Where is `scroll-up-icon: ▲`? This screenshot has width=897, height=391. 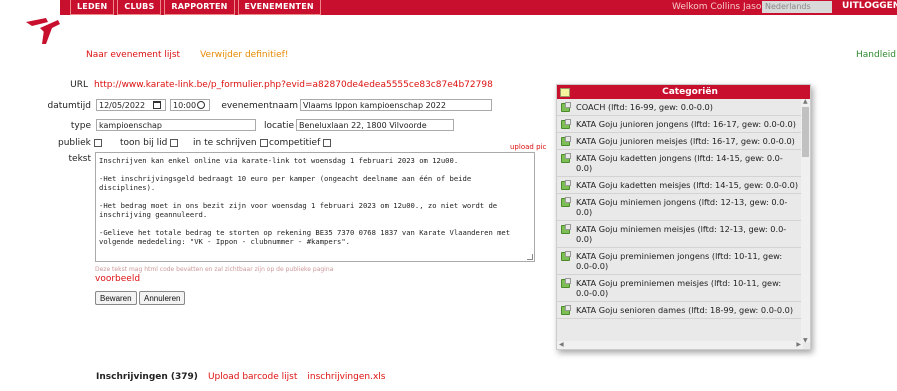 scroll-up-icon: ▲ is located at coordinates (805, 101).